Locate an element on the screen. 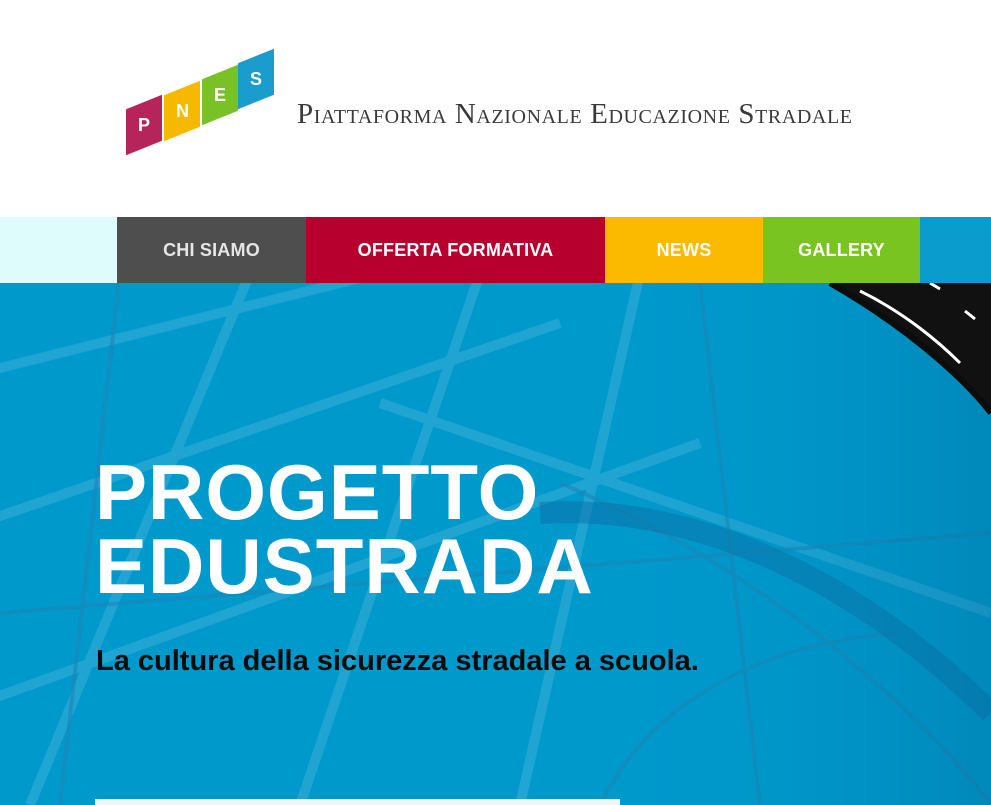 The image size is (991, 805). nav-left-spacer is located at coordinates (58, 250).